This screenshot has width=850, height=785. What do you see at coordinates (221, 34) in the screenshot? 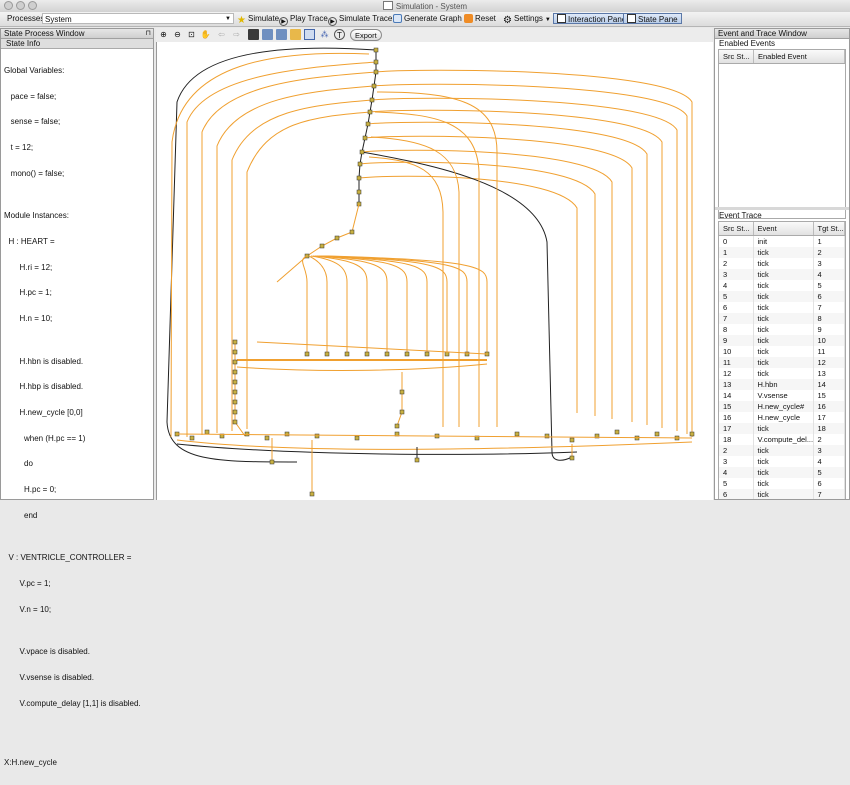
I see `back-arrow-icon: ⇦` at bounding box center [221, 34].